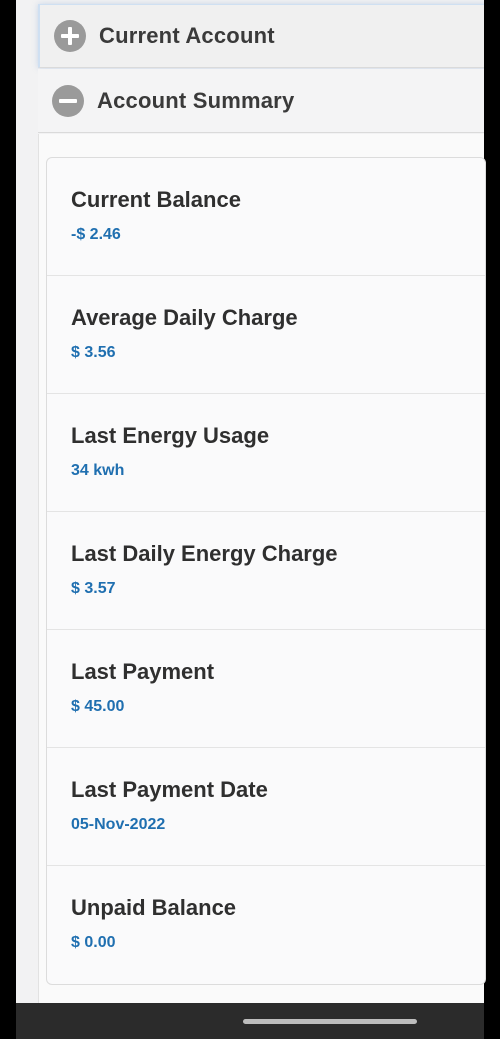 The height and width of the screenshot is (1039, 500). What do you see at coordinates (143, 671) in the screenshot?
I see `summary-label: Last Payment` at bounding box center [143, 671].